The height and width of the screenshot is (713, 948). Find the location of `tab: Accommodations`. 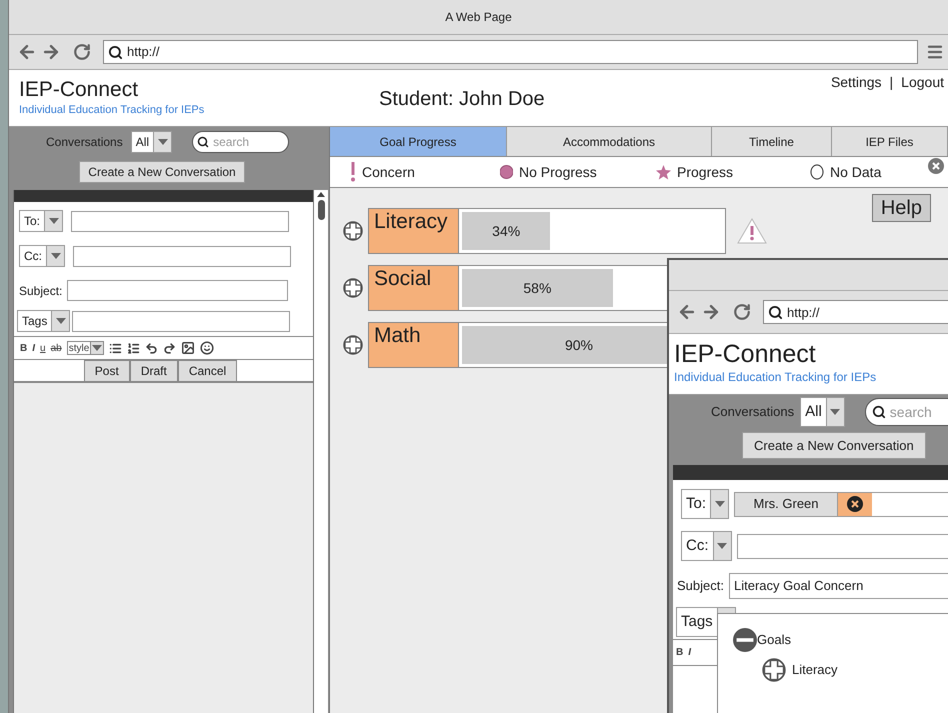

tab: Accommodations is located at coordinates (609, 141).